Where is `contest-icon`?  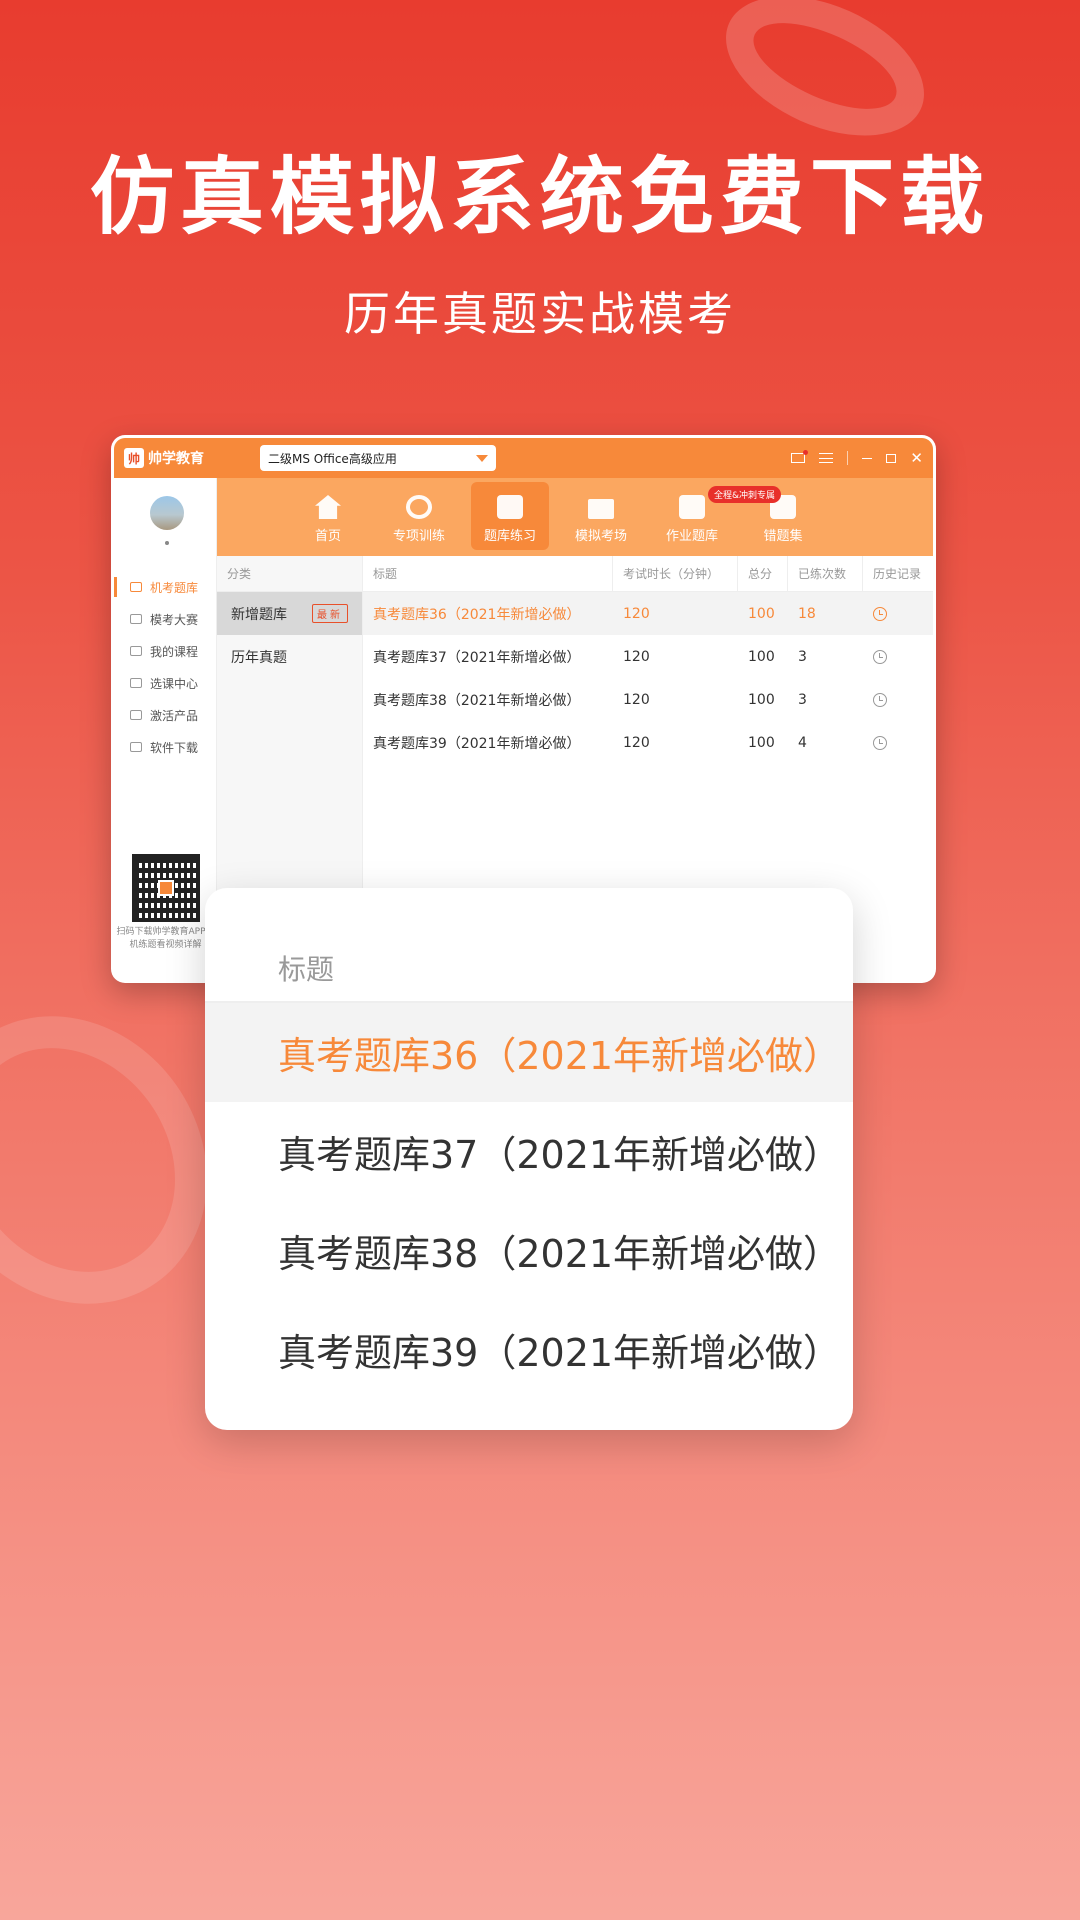 contest-icon is located at coordinates (136, 619).